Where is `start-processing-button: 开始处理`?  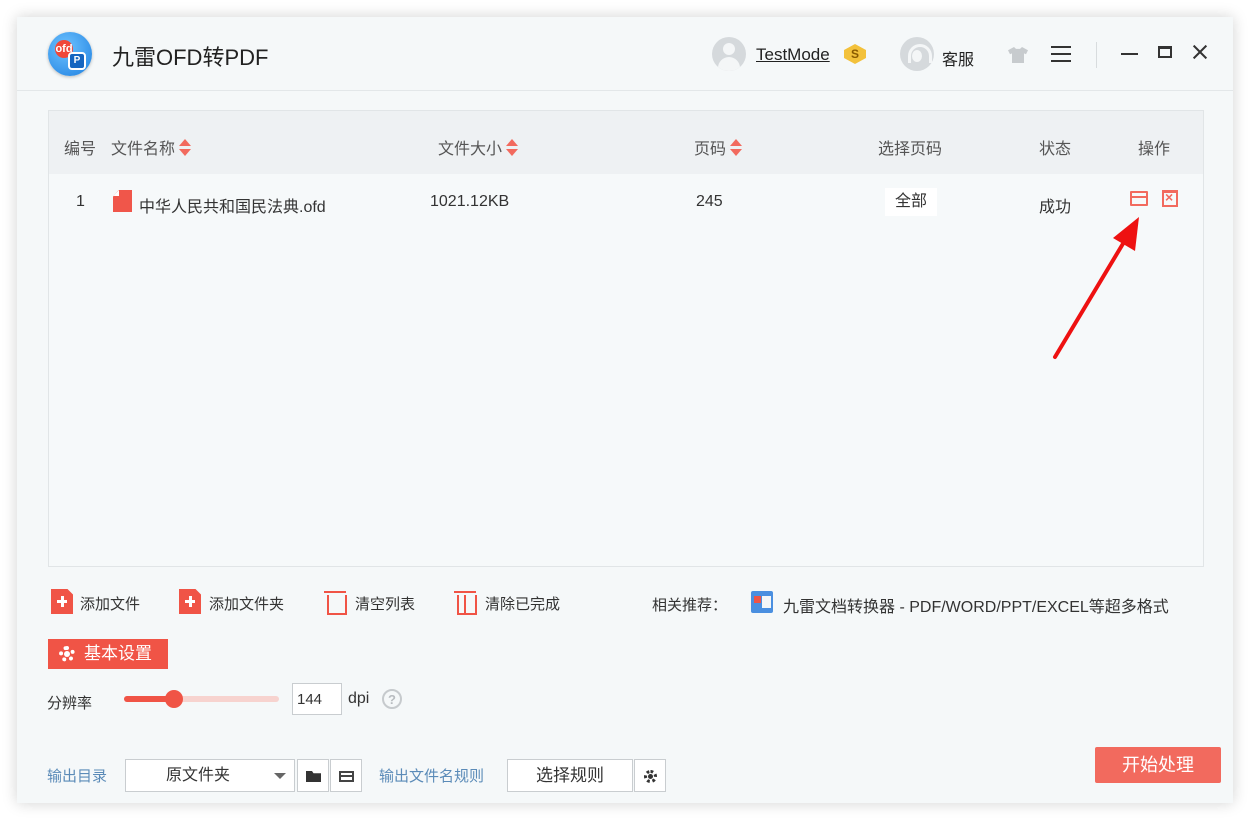
start-processing-button: 开始处理 is located at coordinates (1158, 765).